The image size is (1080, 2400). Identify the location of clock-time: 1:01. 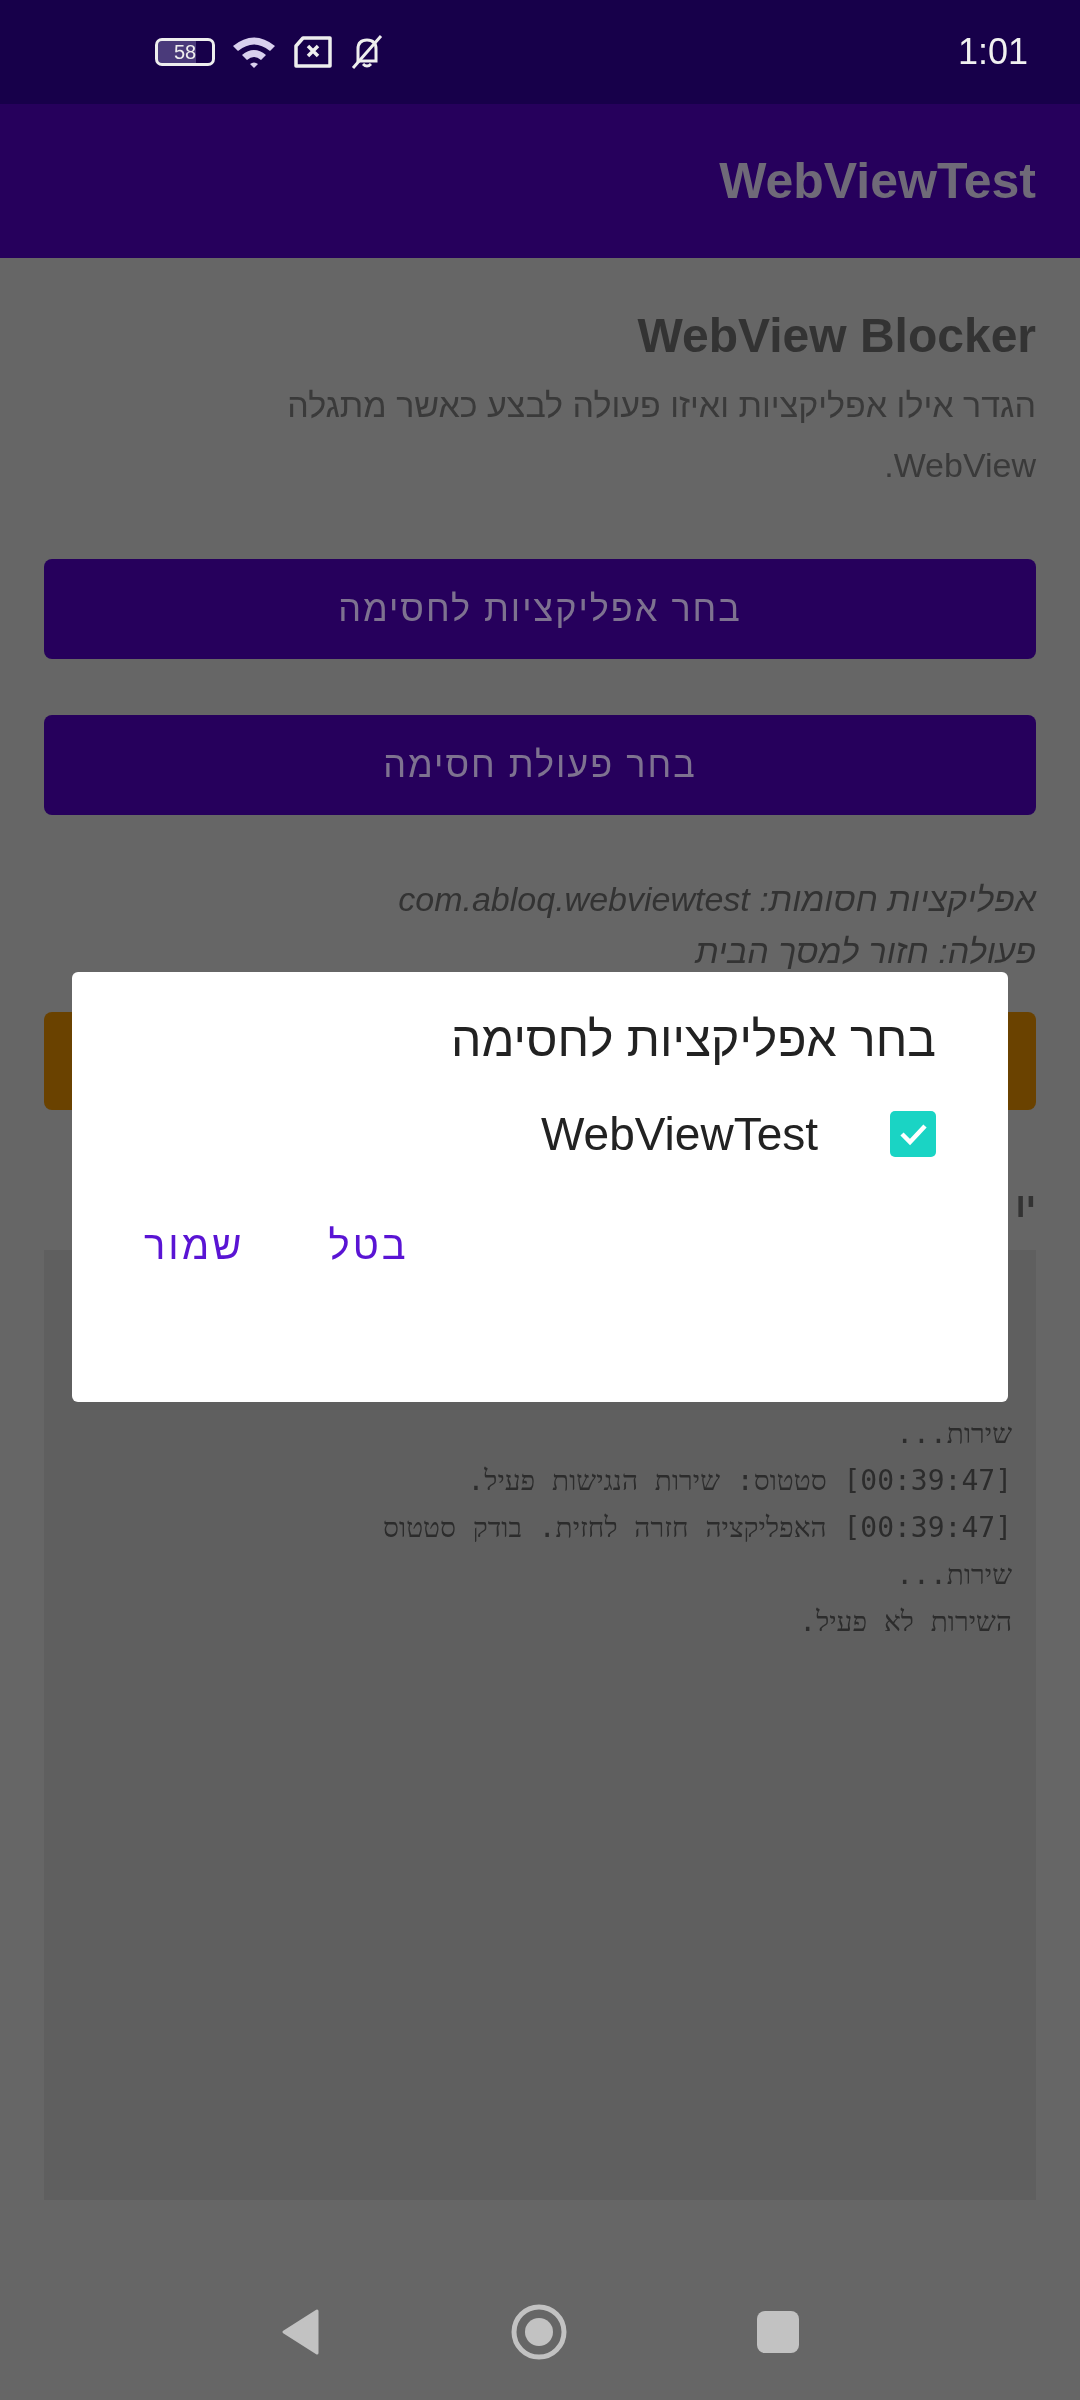
(992, 52).